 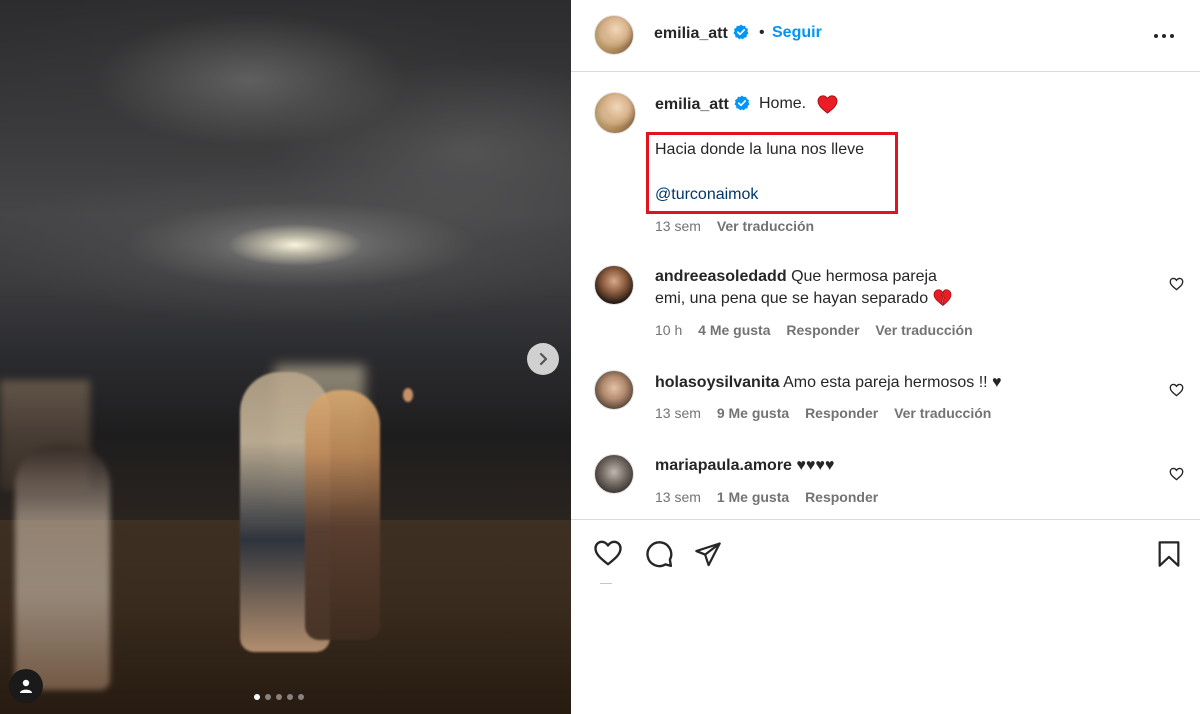 What do you see at coordinates (765, 226) in the screenshot?
I see `caption-translate-link: Ver traducción` at bounding box center [765, 226].